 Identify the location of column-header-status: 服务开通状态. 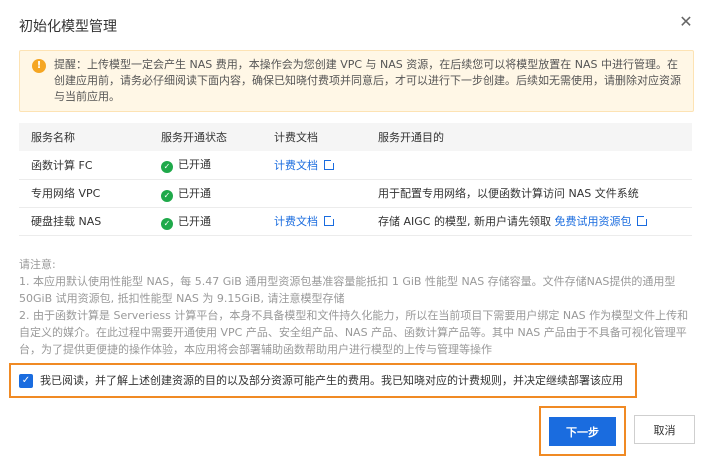
(205, 137).